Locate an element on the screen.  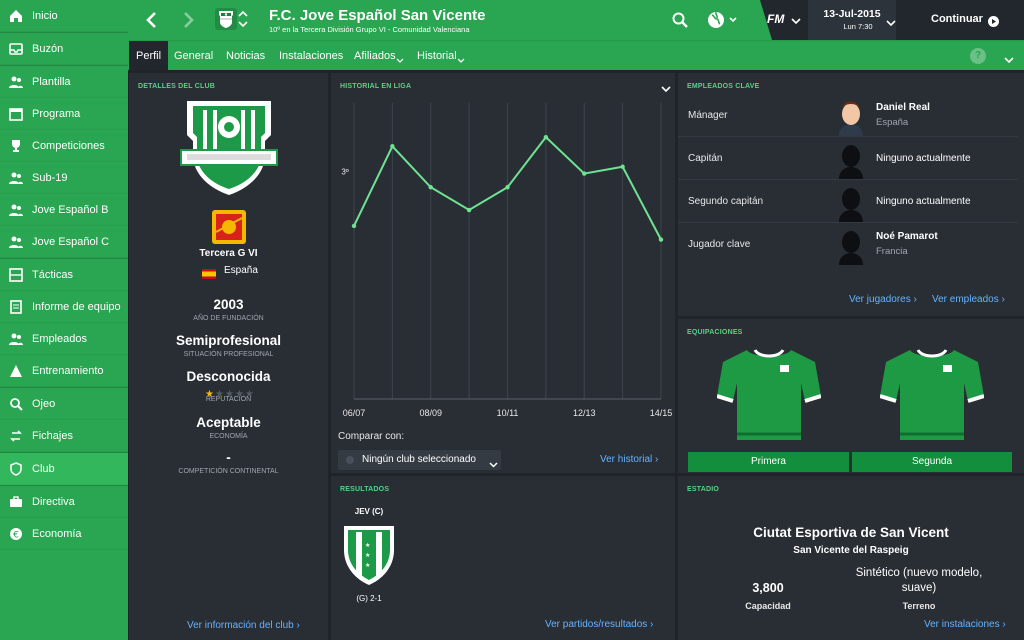
tab-afiliados: Afiliados is located at coordinates (375, 56).